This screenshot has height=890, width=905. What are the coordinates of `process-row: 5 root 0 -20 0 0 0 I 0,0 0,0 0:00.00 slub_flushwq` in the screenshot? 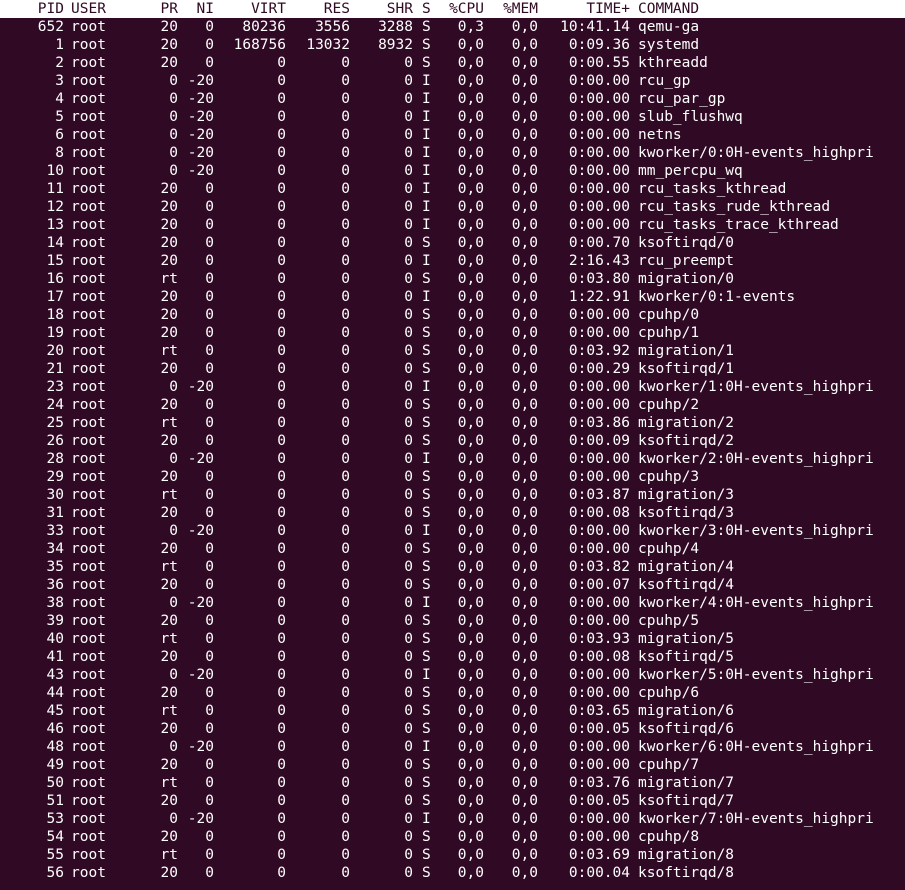 It's located at (452, 117).